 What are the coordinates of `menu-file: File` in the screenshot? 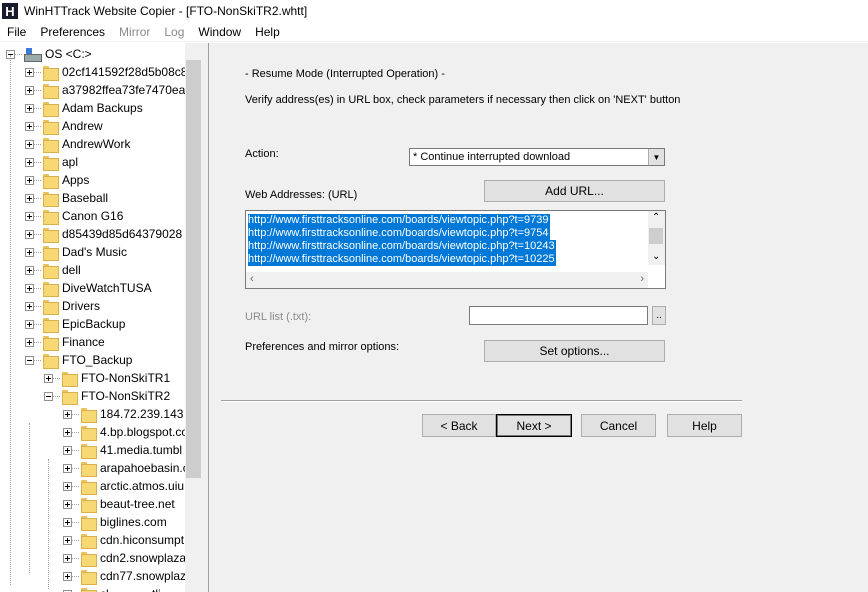 It's located at (16, 32).